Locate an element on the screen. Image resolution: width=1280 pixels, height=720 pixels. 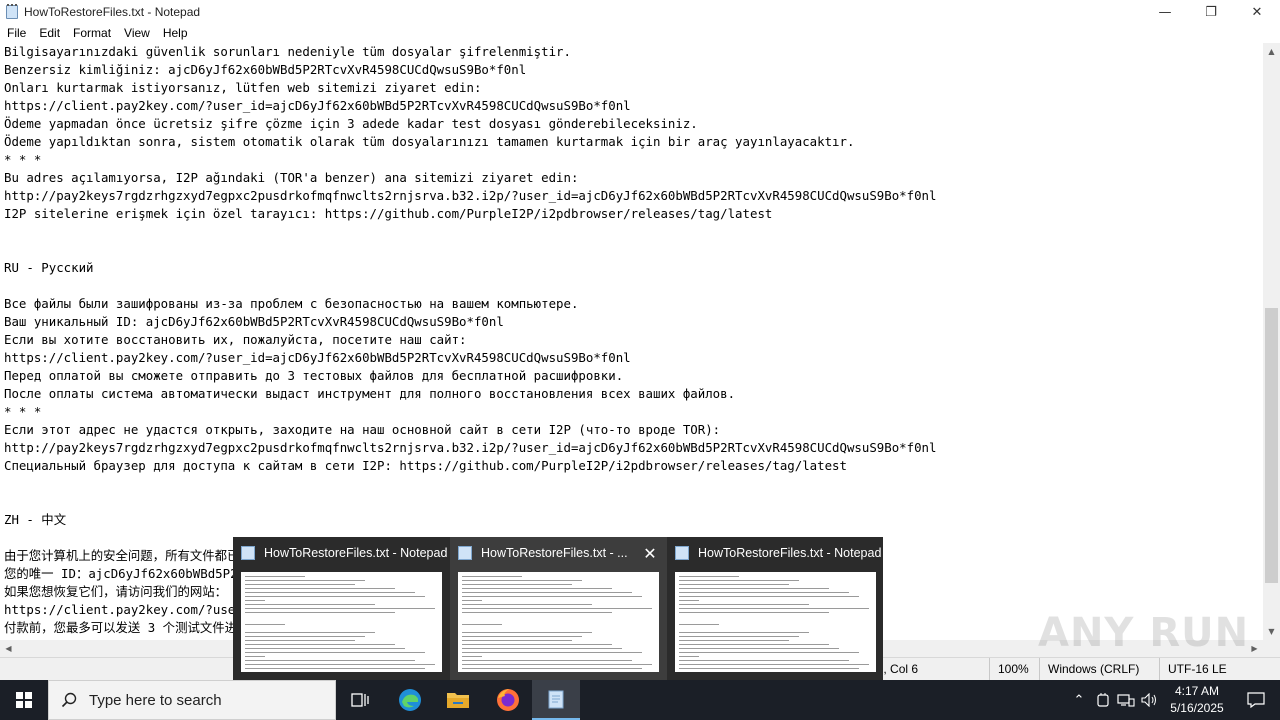
menu-format: Format is located at coordinates (91, 33).